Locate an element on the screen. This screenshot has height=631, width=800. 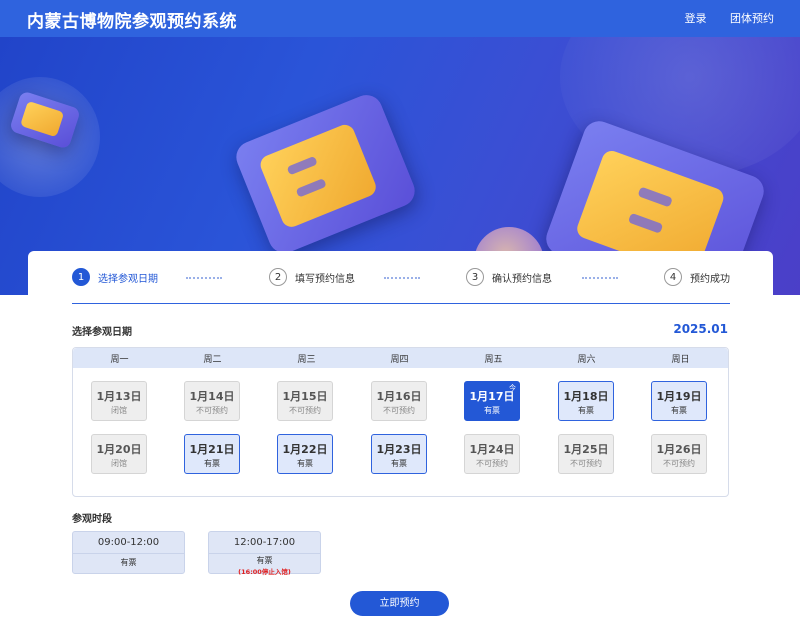
login-link: 登录 is located at coordinates (696, 18).